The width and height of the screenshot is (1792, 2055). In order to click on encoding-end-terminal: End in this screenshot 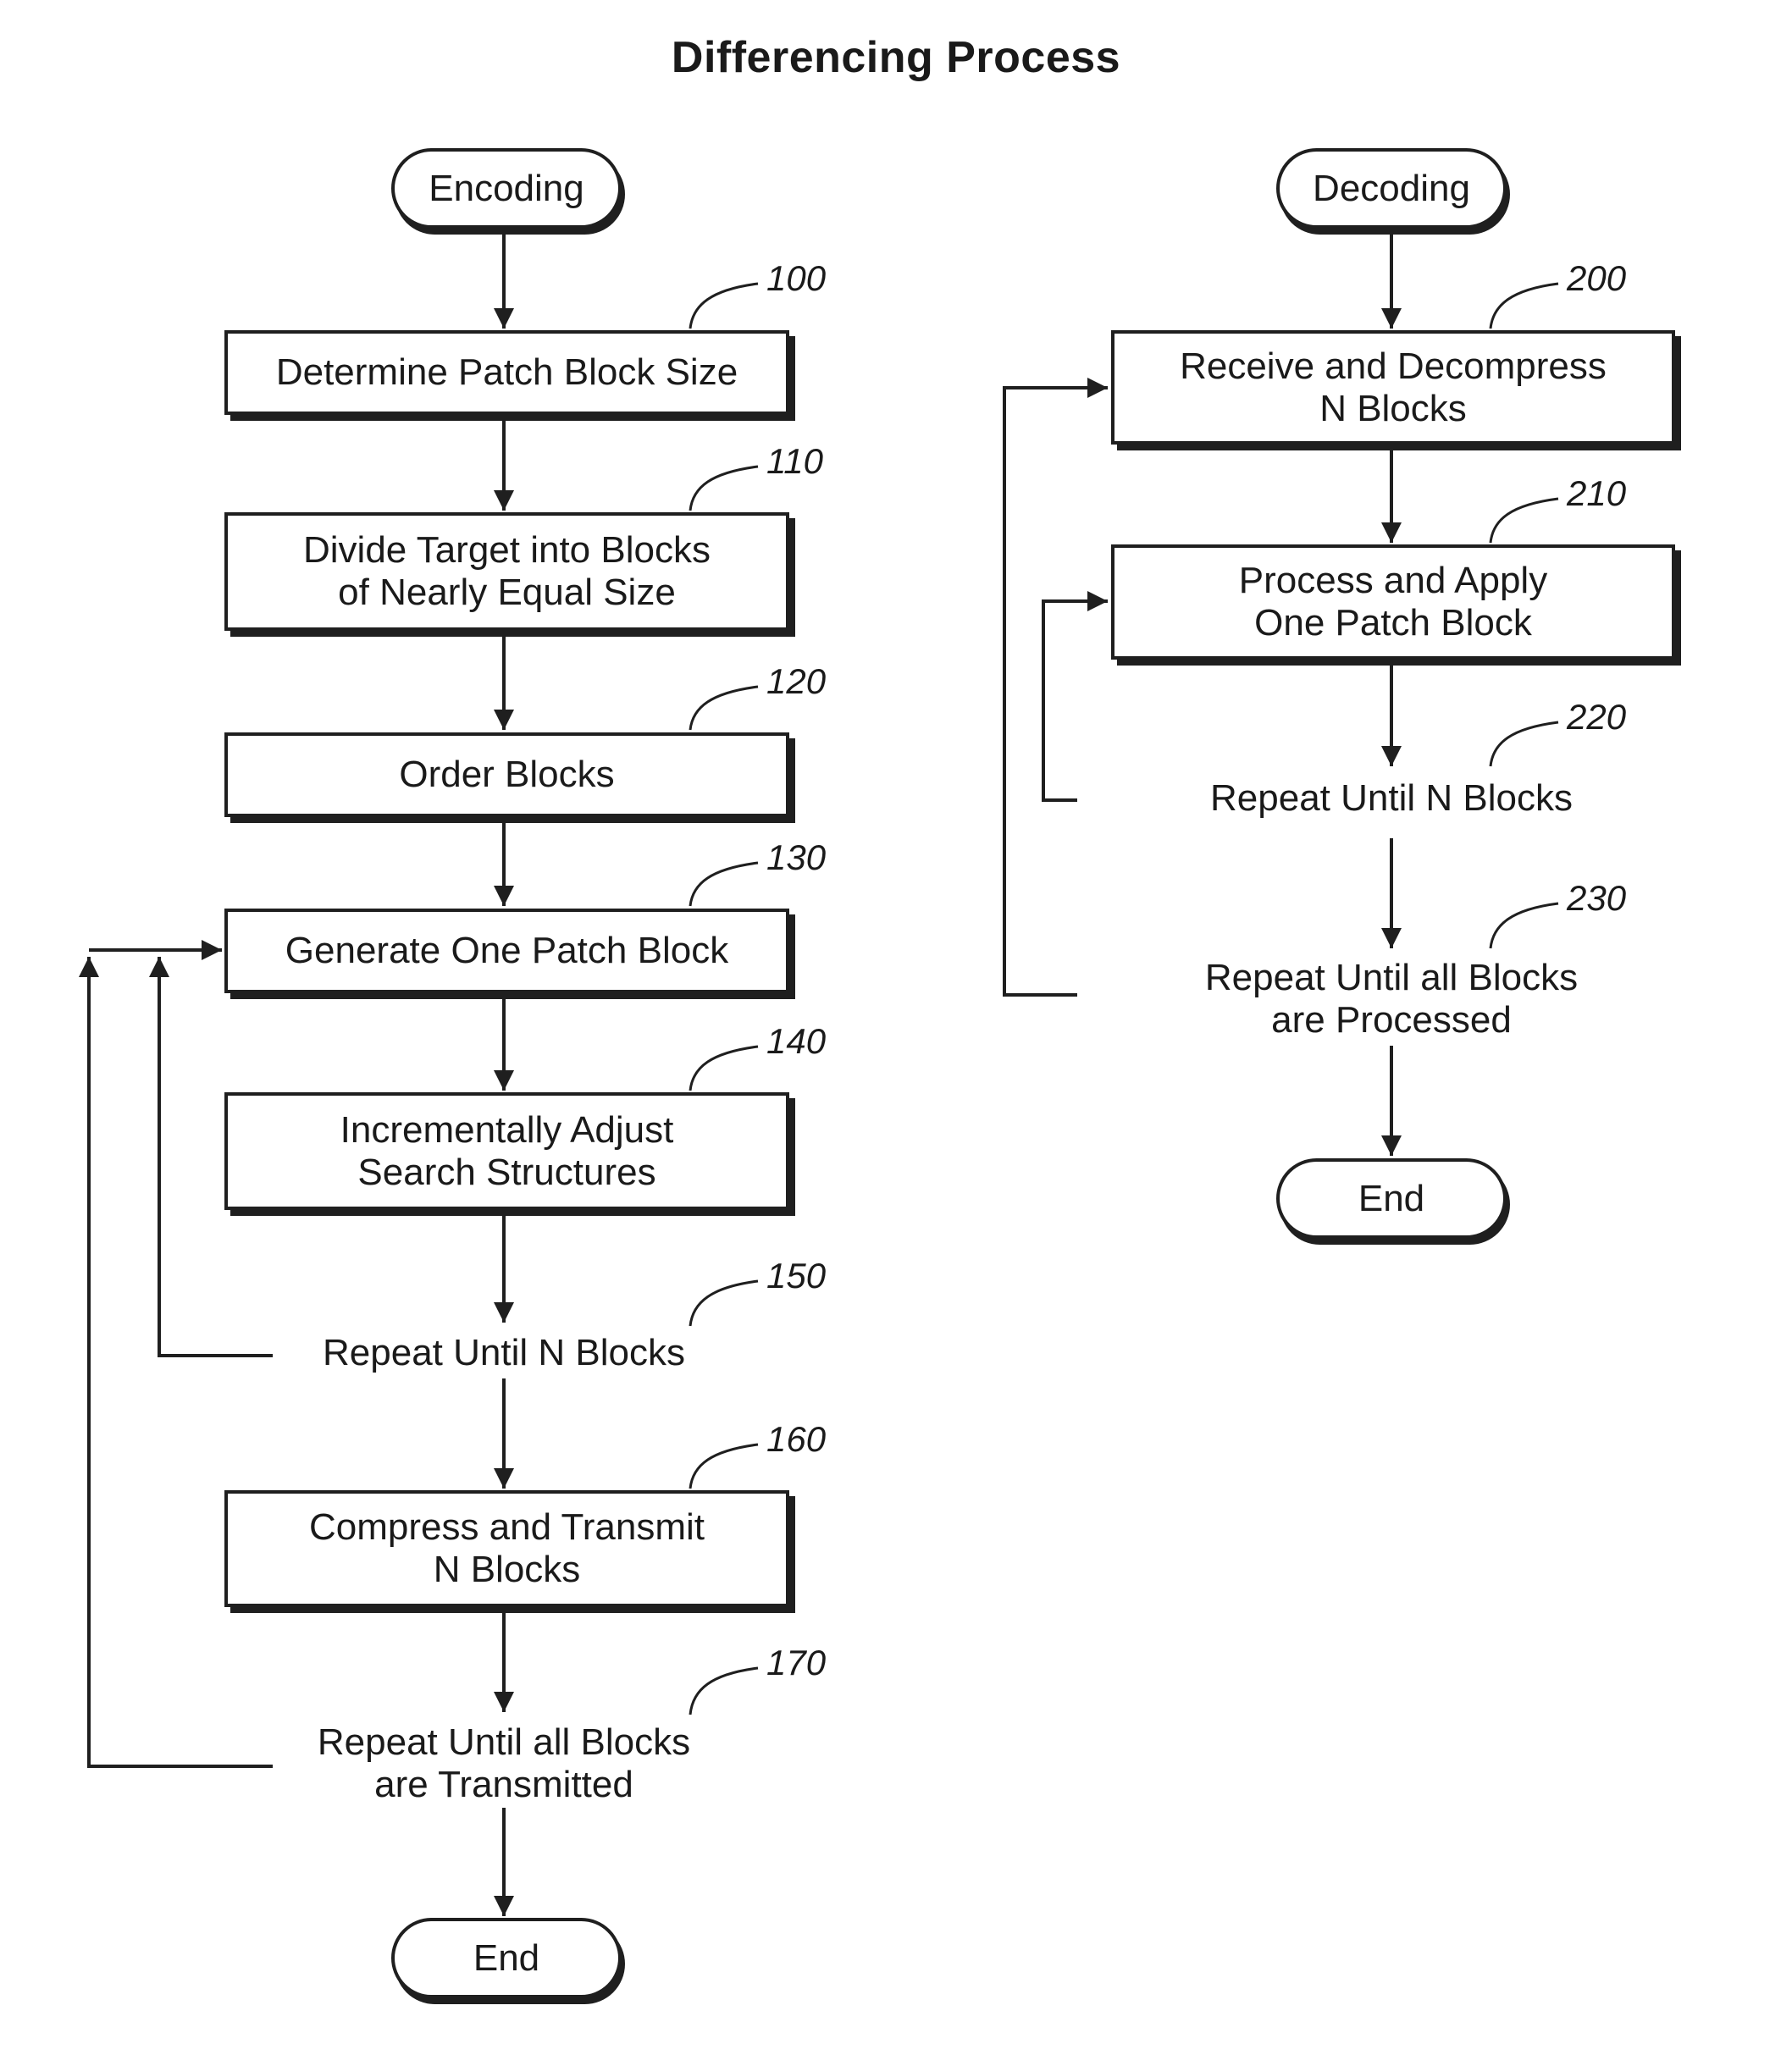, I will do `click(506, 1958)`.